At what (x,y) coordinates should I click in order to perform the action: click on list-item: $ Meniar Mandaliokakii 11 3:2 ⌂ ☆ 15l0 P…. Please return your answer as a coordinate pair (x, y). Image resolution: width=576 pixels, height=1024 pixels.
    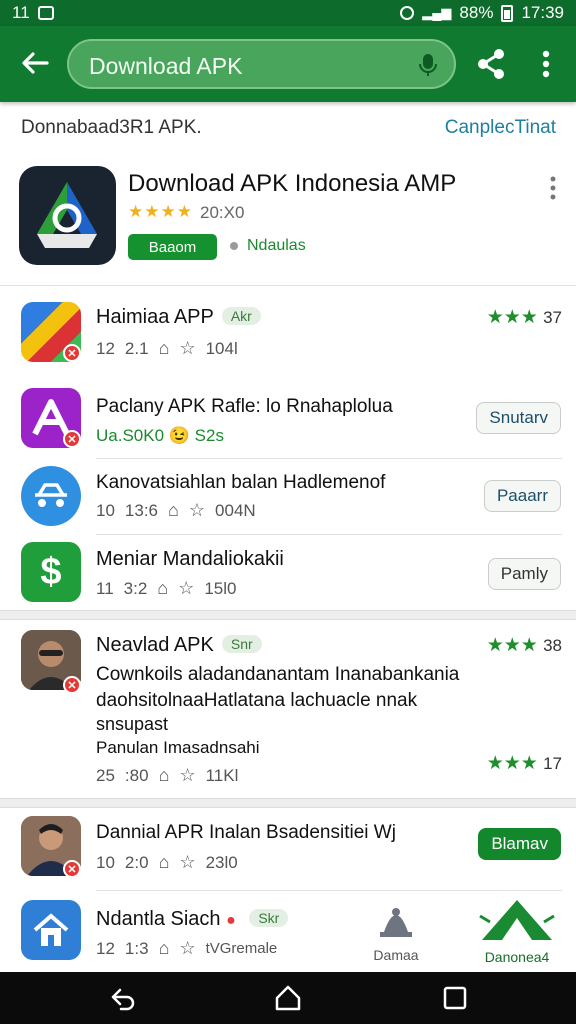
    Looking at the image, I should click on (288, 573).